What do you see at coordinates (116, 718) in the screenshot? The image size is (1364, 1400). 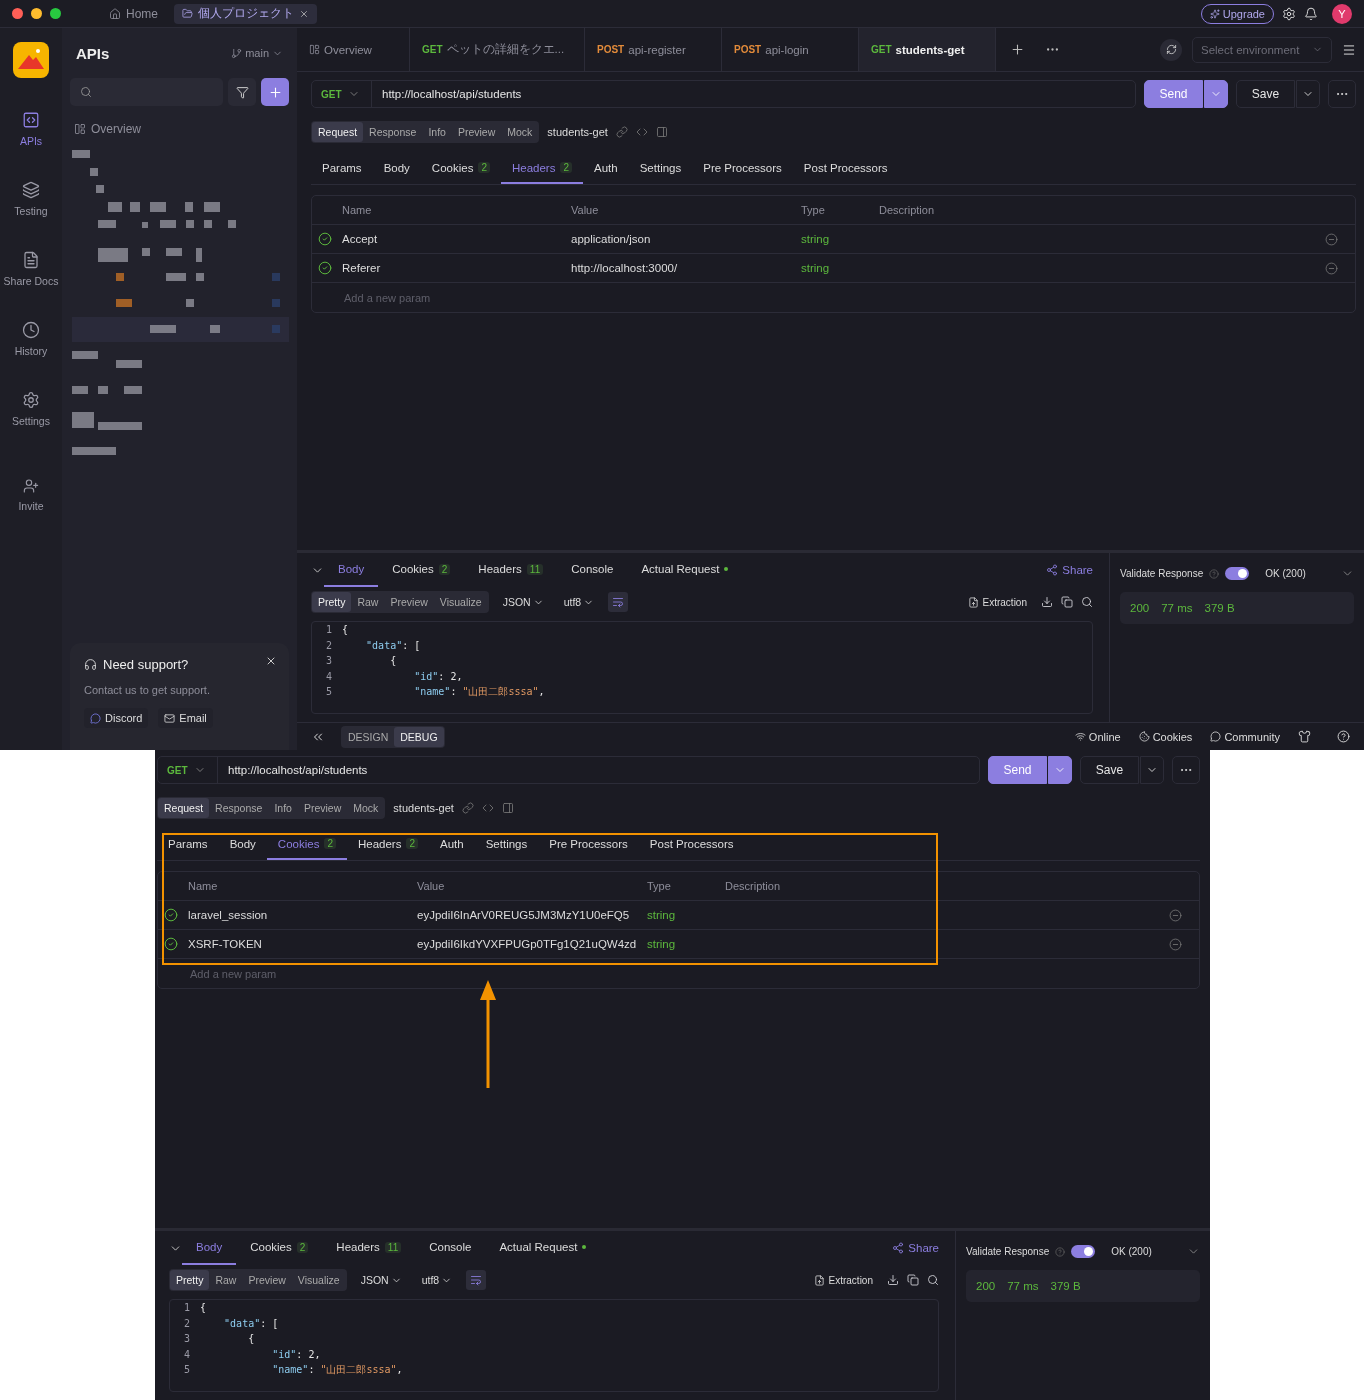 I see `support-button: Discord` at bounding box center [116, 718].